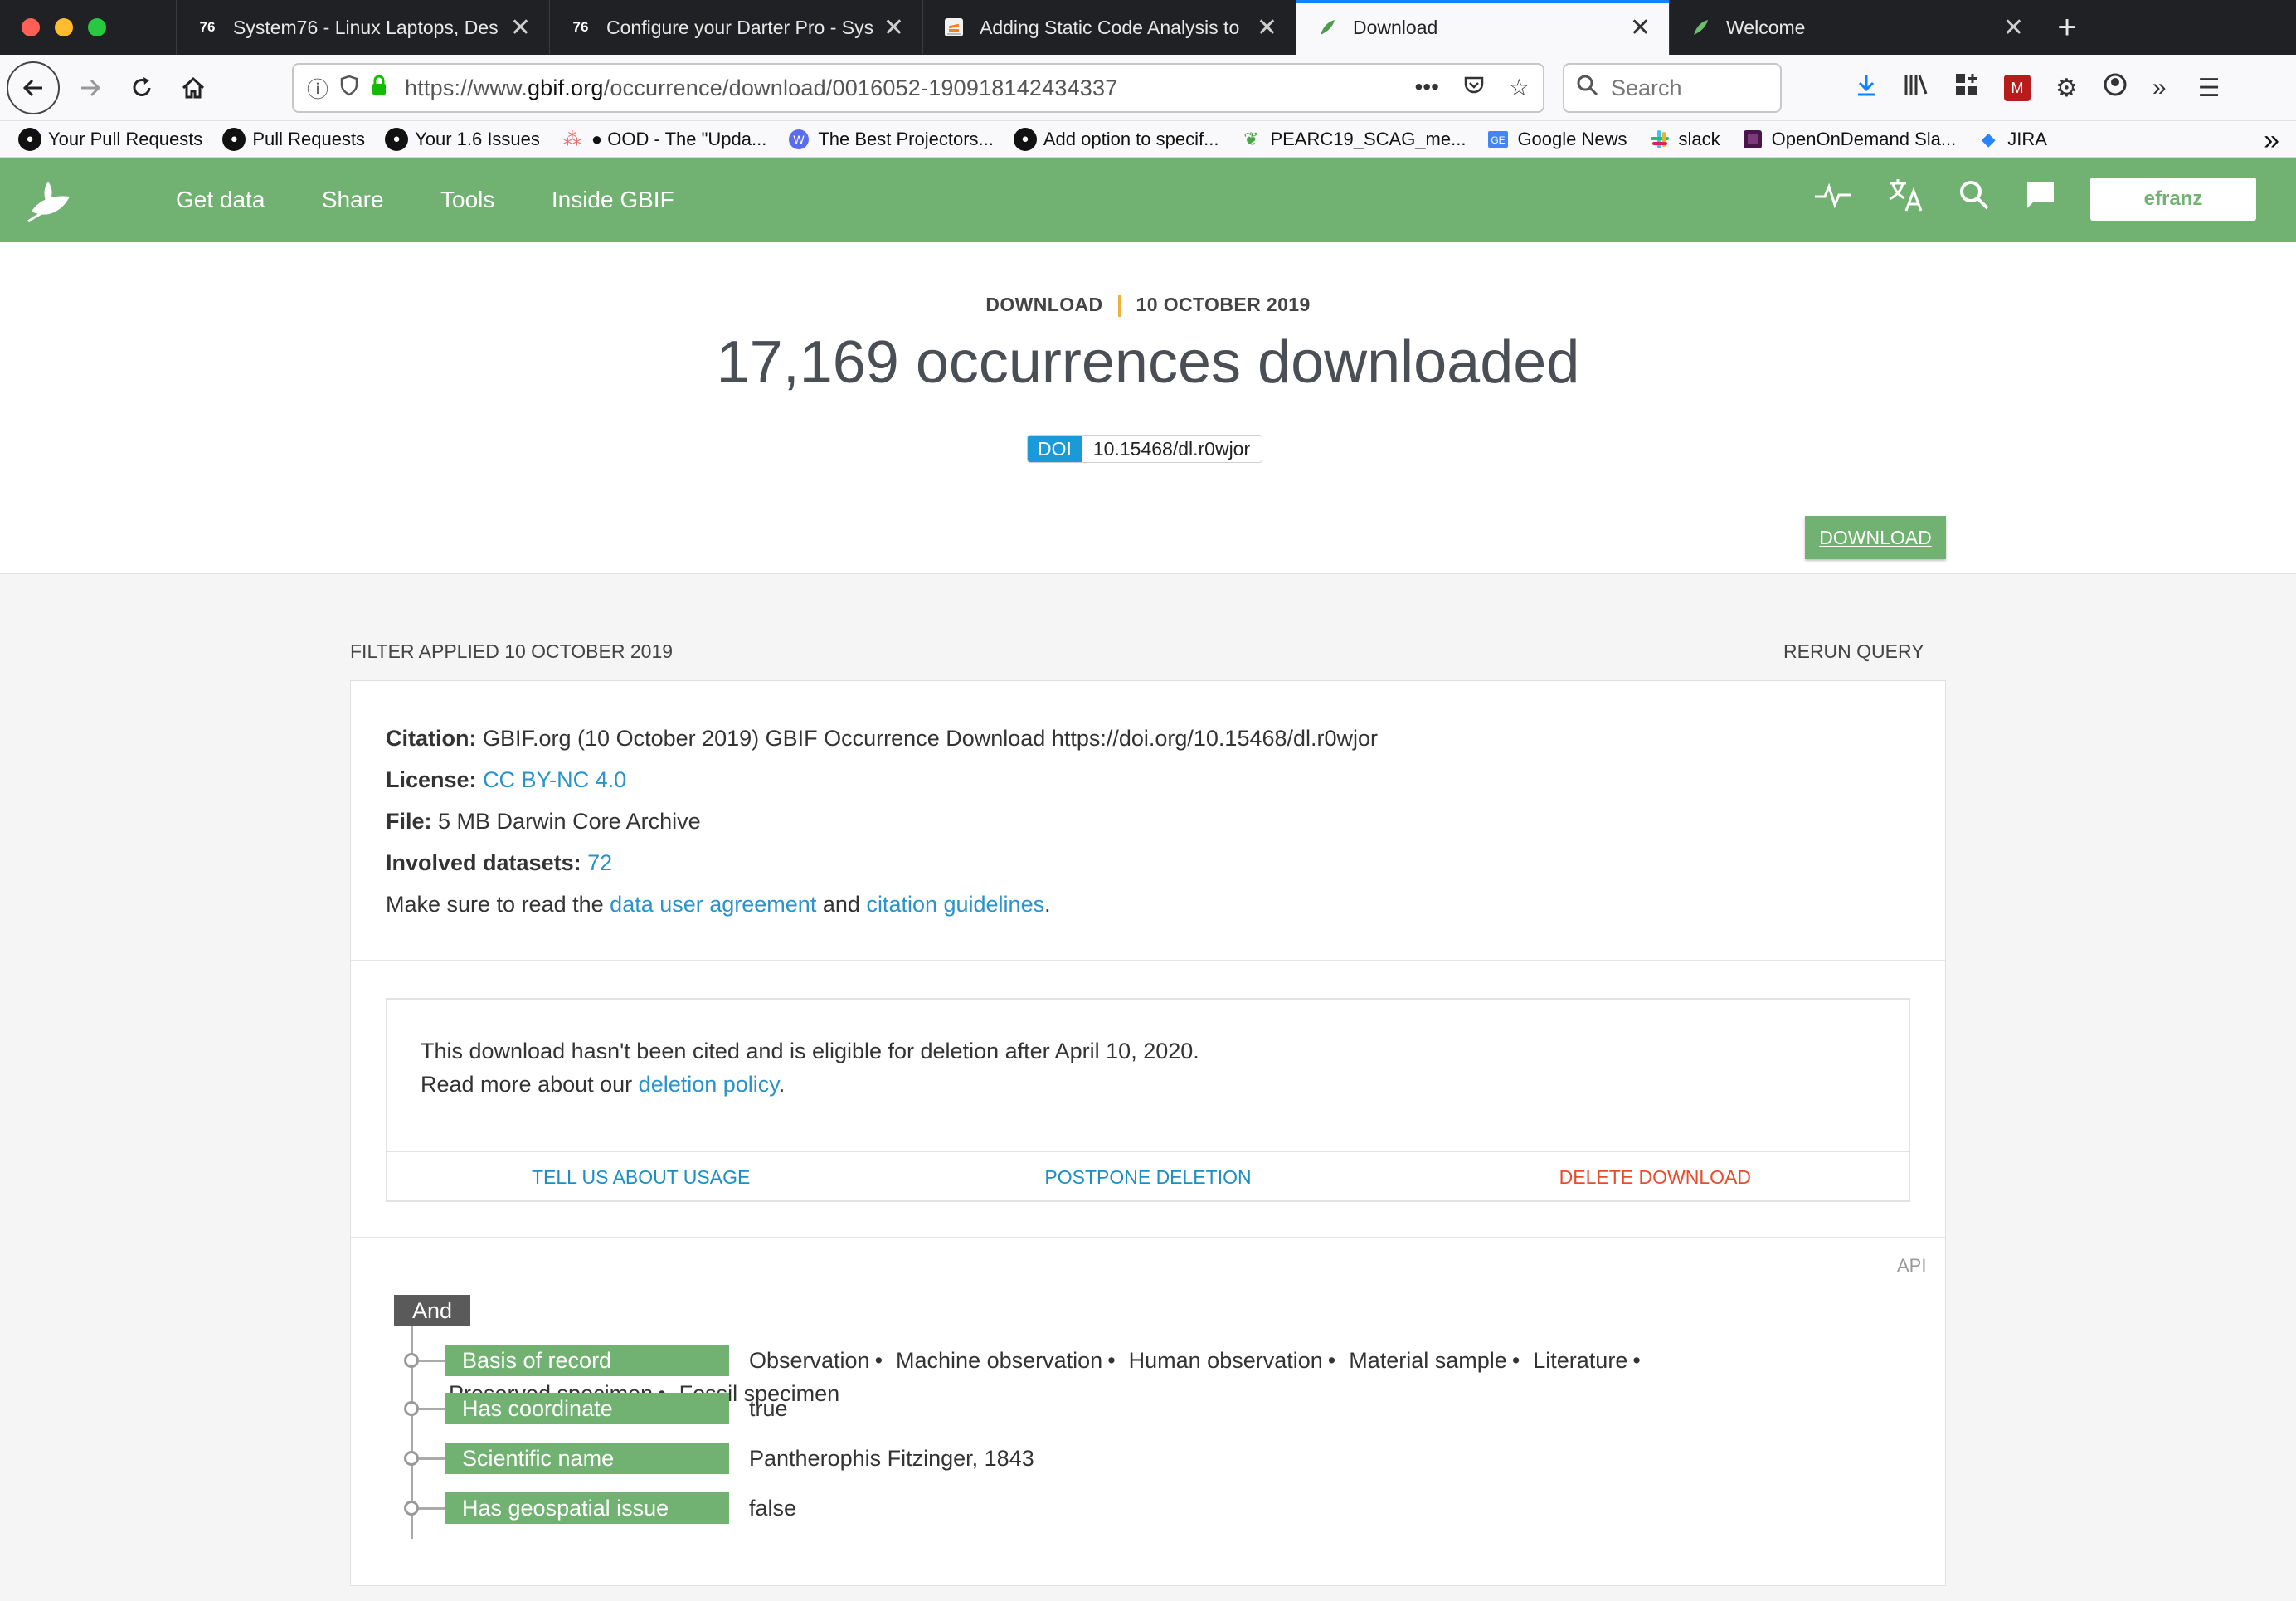  I want to click on bookmark-star-icon: ☆, so click(1519, 89).